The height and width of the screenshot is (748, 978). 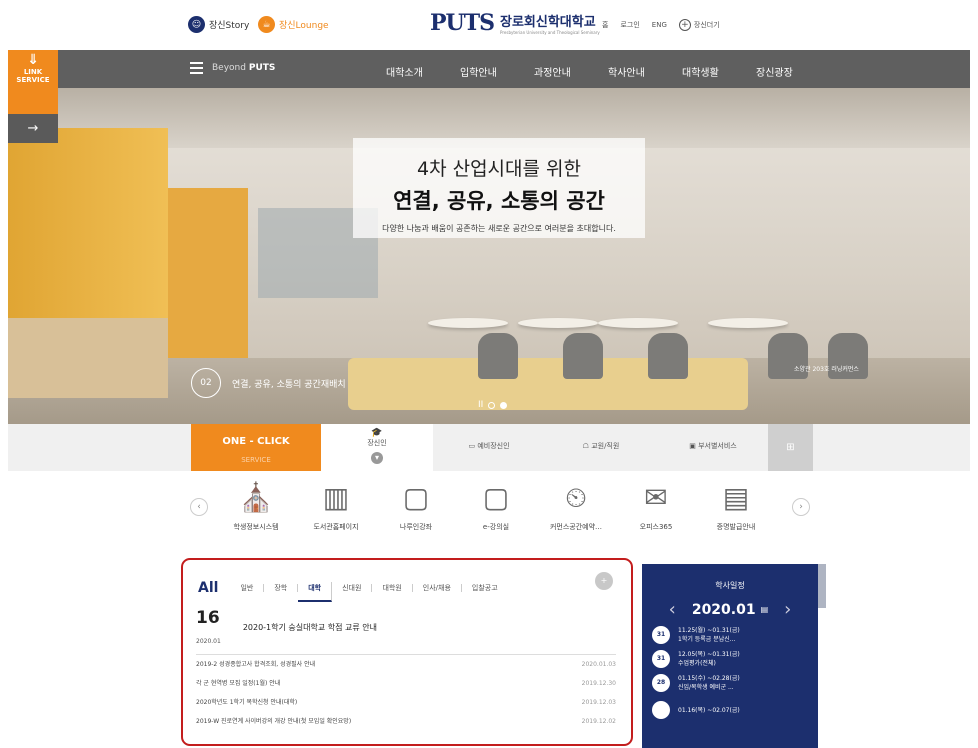 I want to click on people-icon: ☺, so click(x=196, y=24).